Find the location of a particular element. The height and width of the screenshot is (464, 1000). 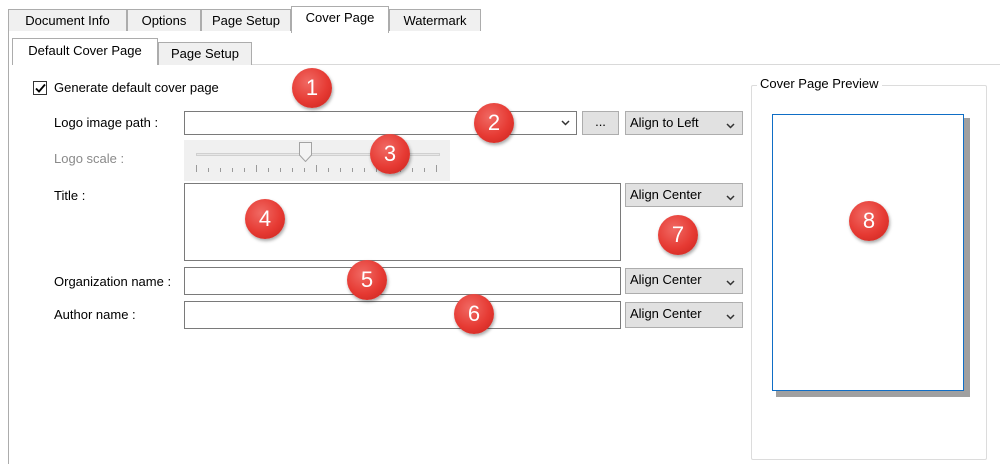

tab-document-info: Document Info is located at coordinates (67, 20).